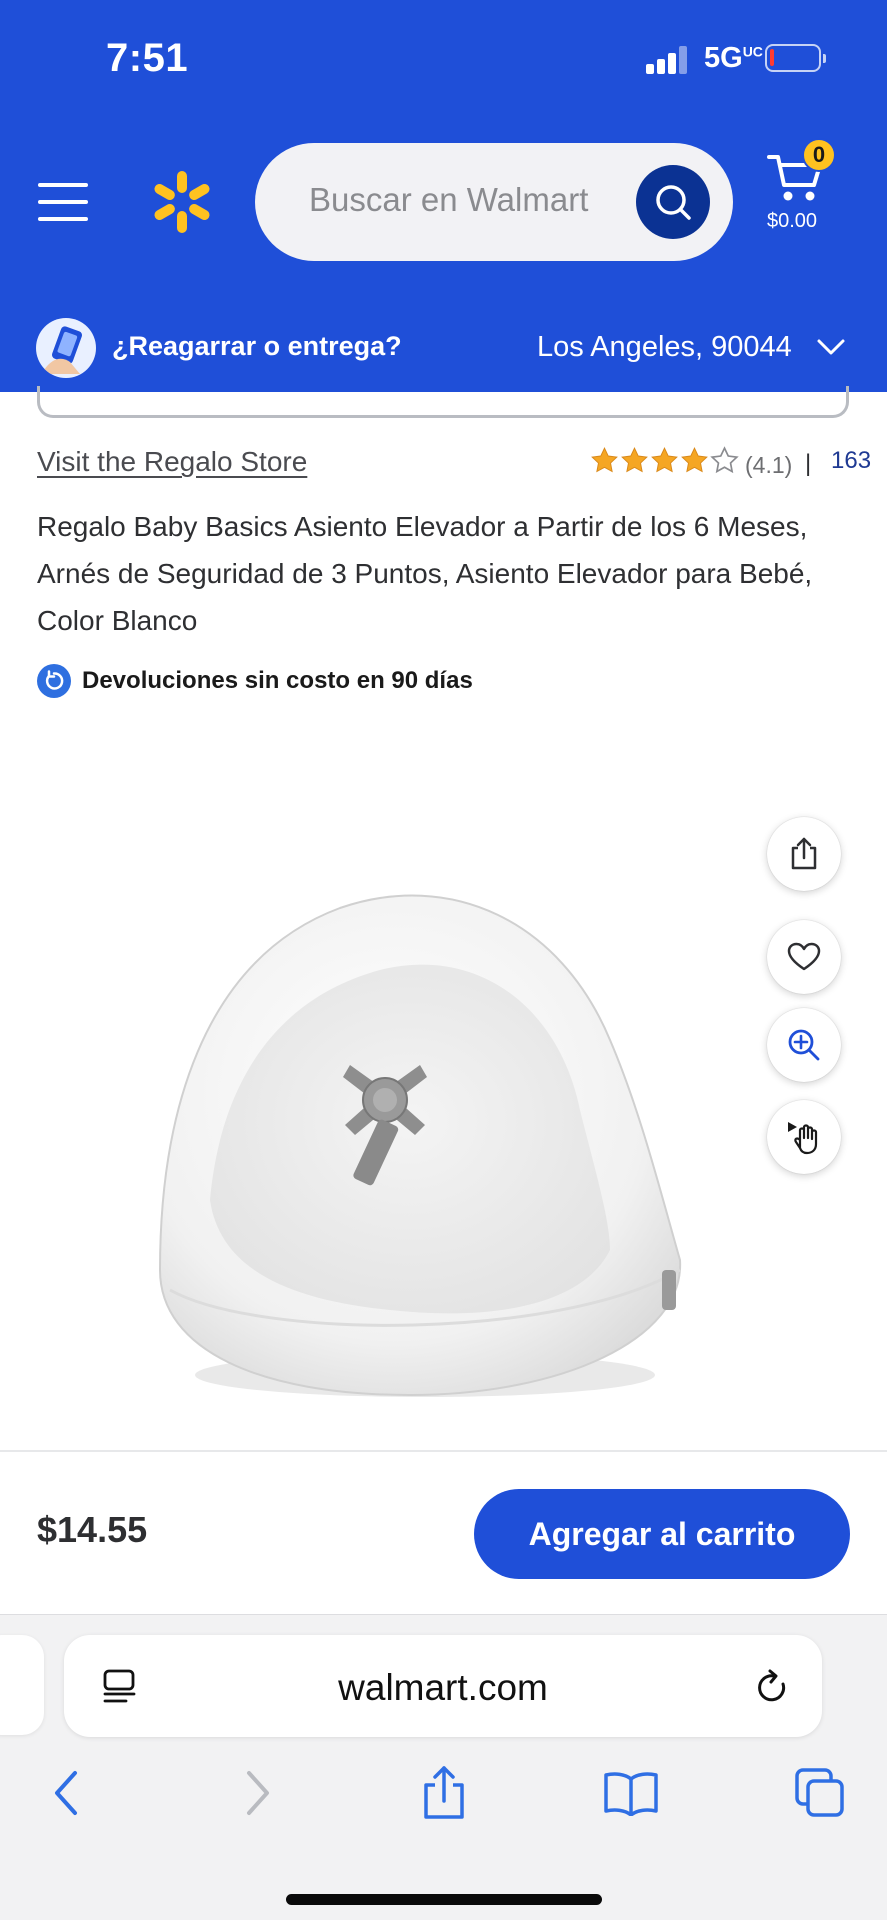 The image size is (887, 1920). What do you see at coordinates (443, 347) in the screenshot?
I see `delivery-location-bar: ¿Reagarrar o entrega? Los Angeles, 90044` at bounding box center [443, 347].